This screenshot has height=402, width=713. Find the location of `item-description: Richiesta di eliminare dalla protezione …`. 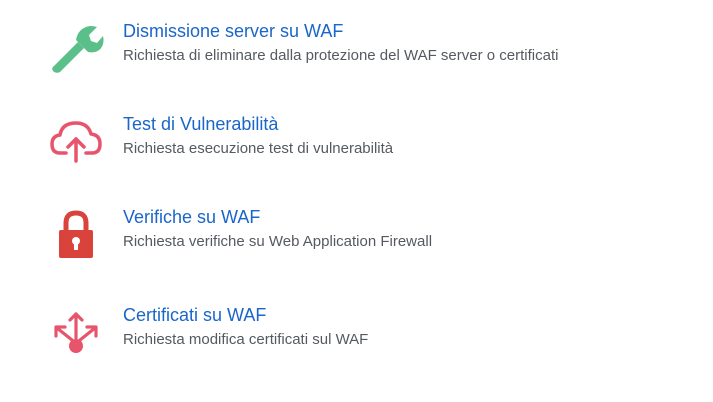

item-description: Richiesta di eliminare dalla protezione … is located at coordinates (341, 55).